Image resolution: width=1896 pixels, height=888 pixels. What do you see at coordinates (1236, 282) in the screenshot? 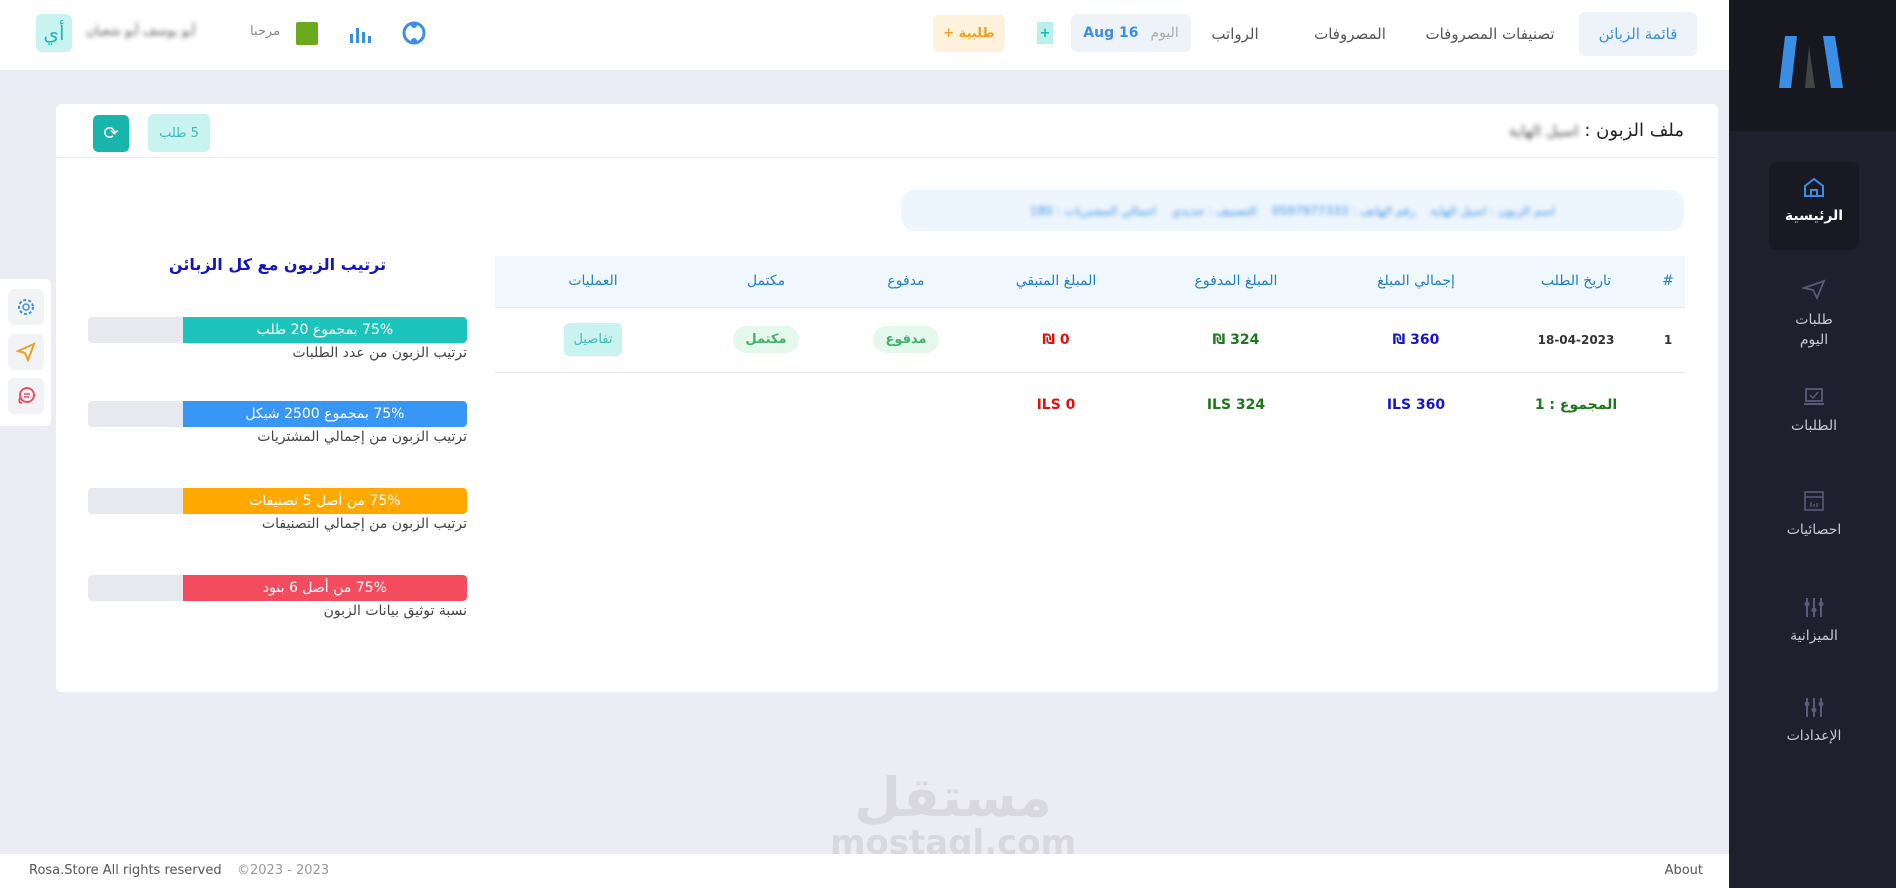
I see `col-paid: المبلغ المدفوع` at bounding box center [1236, 282].